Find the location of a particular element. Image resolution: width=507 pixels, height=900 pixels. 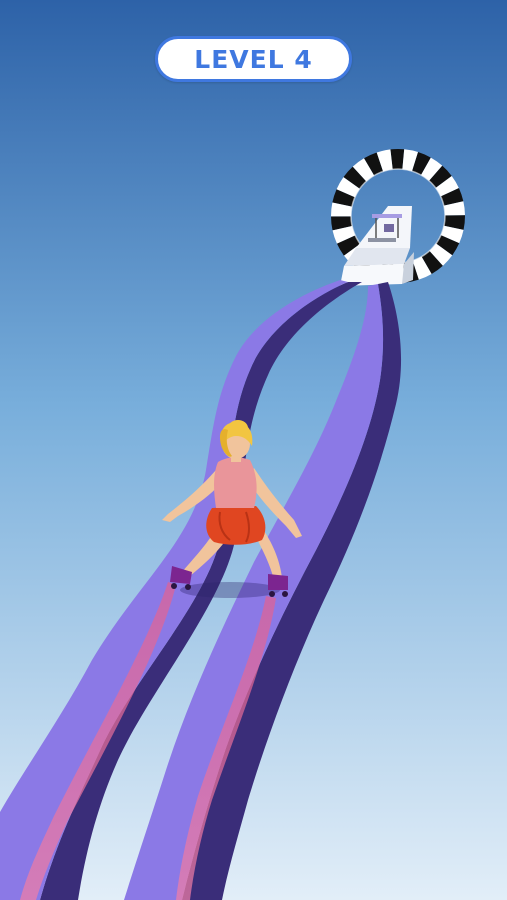

skater-shadow is located at coordinates (230, 590).